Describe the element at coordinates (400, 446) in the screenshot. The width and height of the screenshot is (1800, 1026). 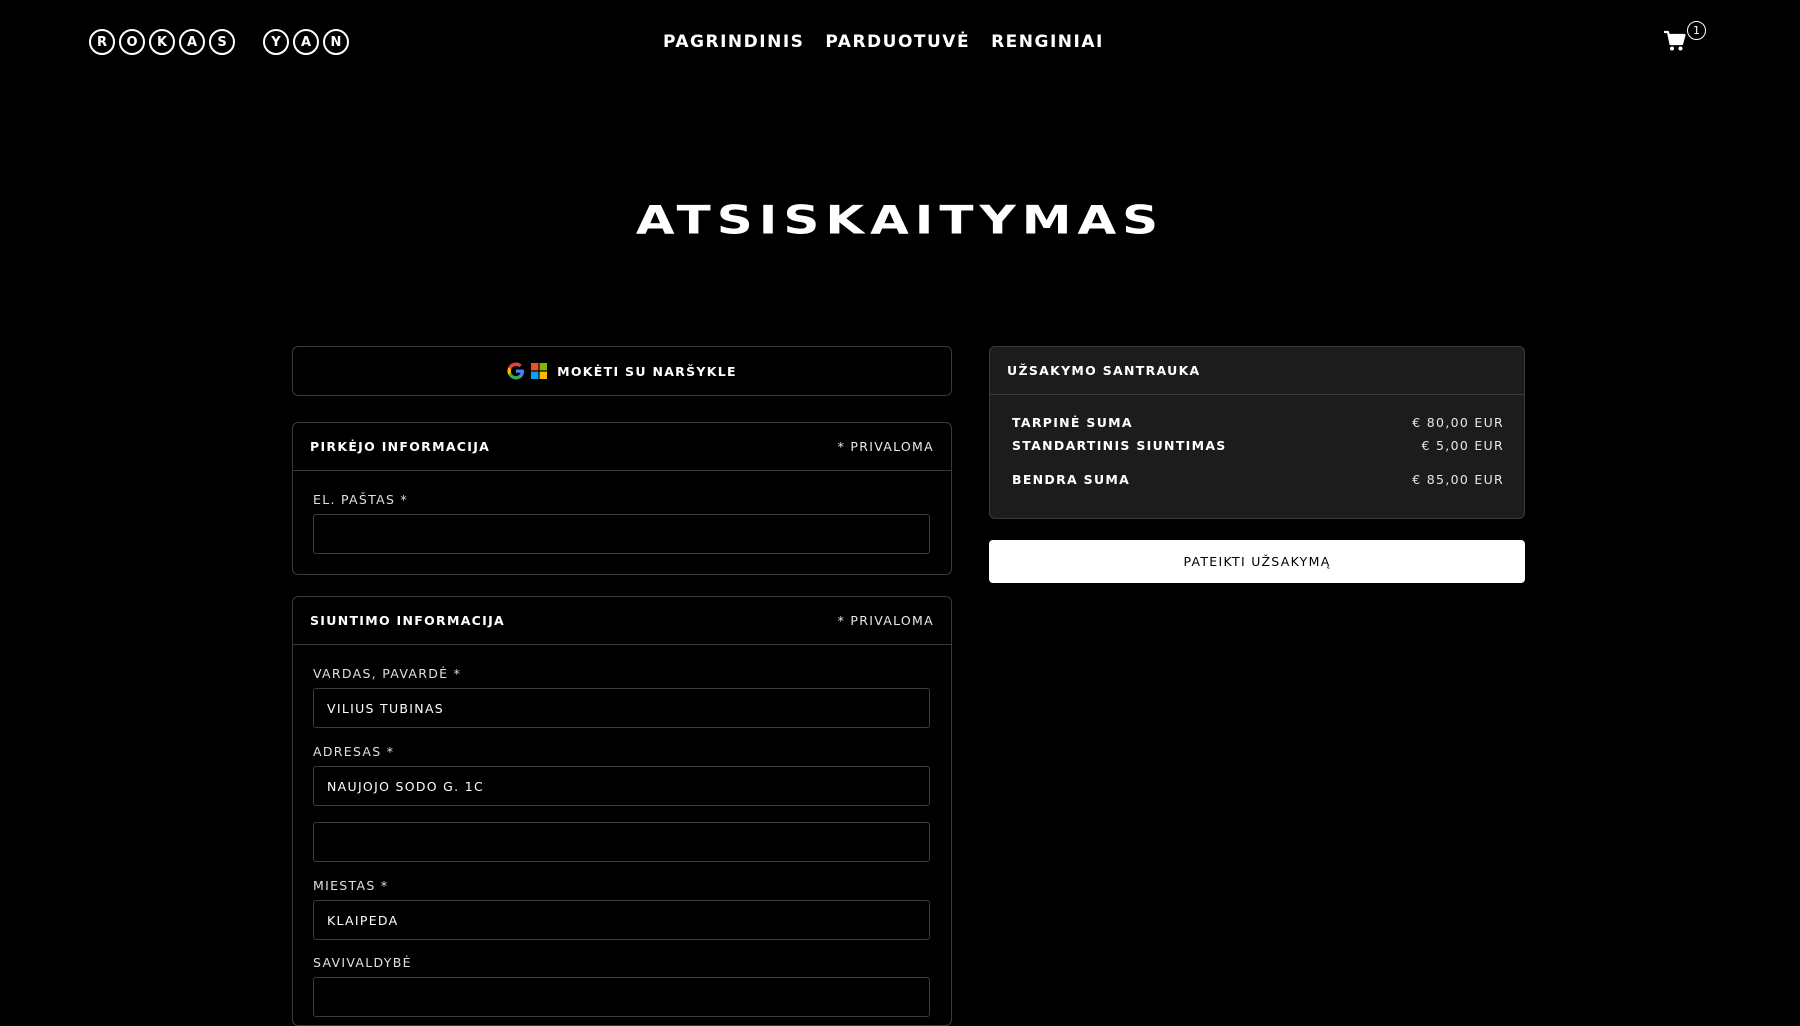
I see `buyer-info-title: PIRKĖJO INFORMACIJA` at that location.